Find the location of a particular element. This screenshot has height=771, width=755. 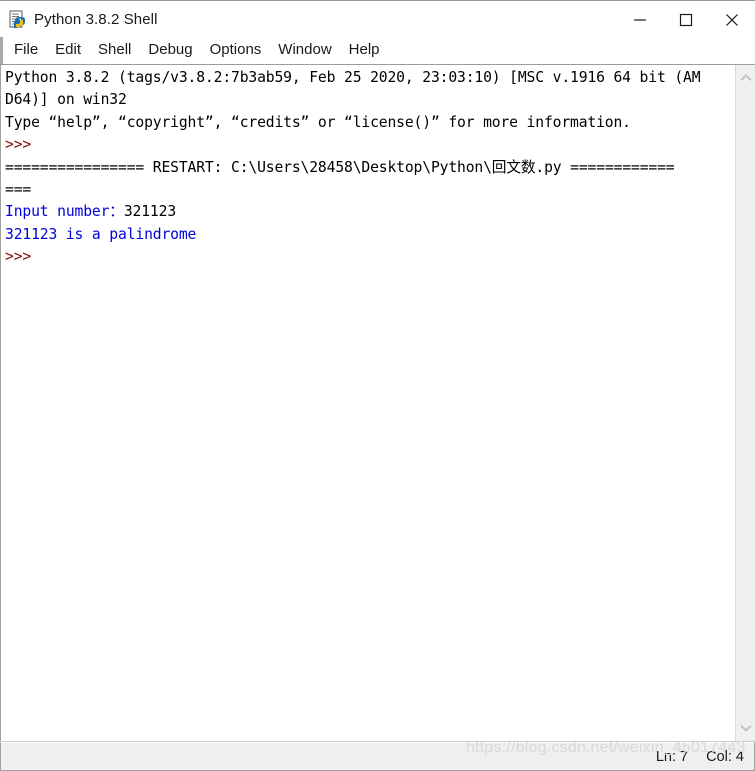

console-segment: 321123 is located at coordinates (150, 212).